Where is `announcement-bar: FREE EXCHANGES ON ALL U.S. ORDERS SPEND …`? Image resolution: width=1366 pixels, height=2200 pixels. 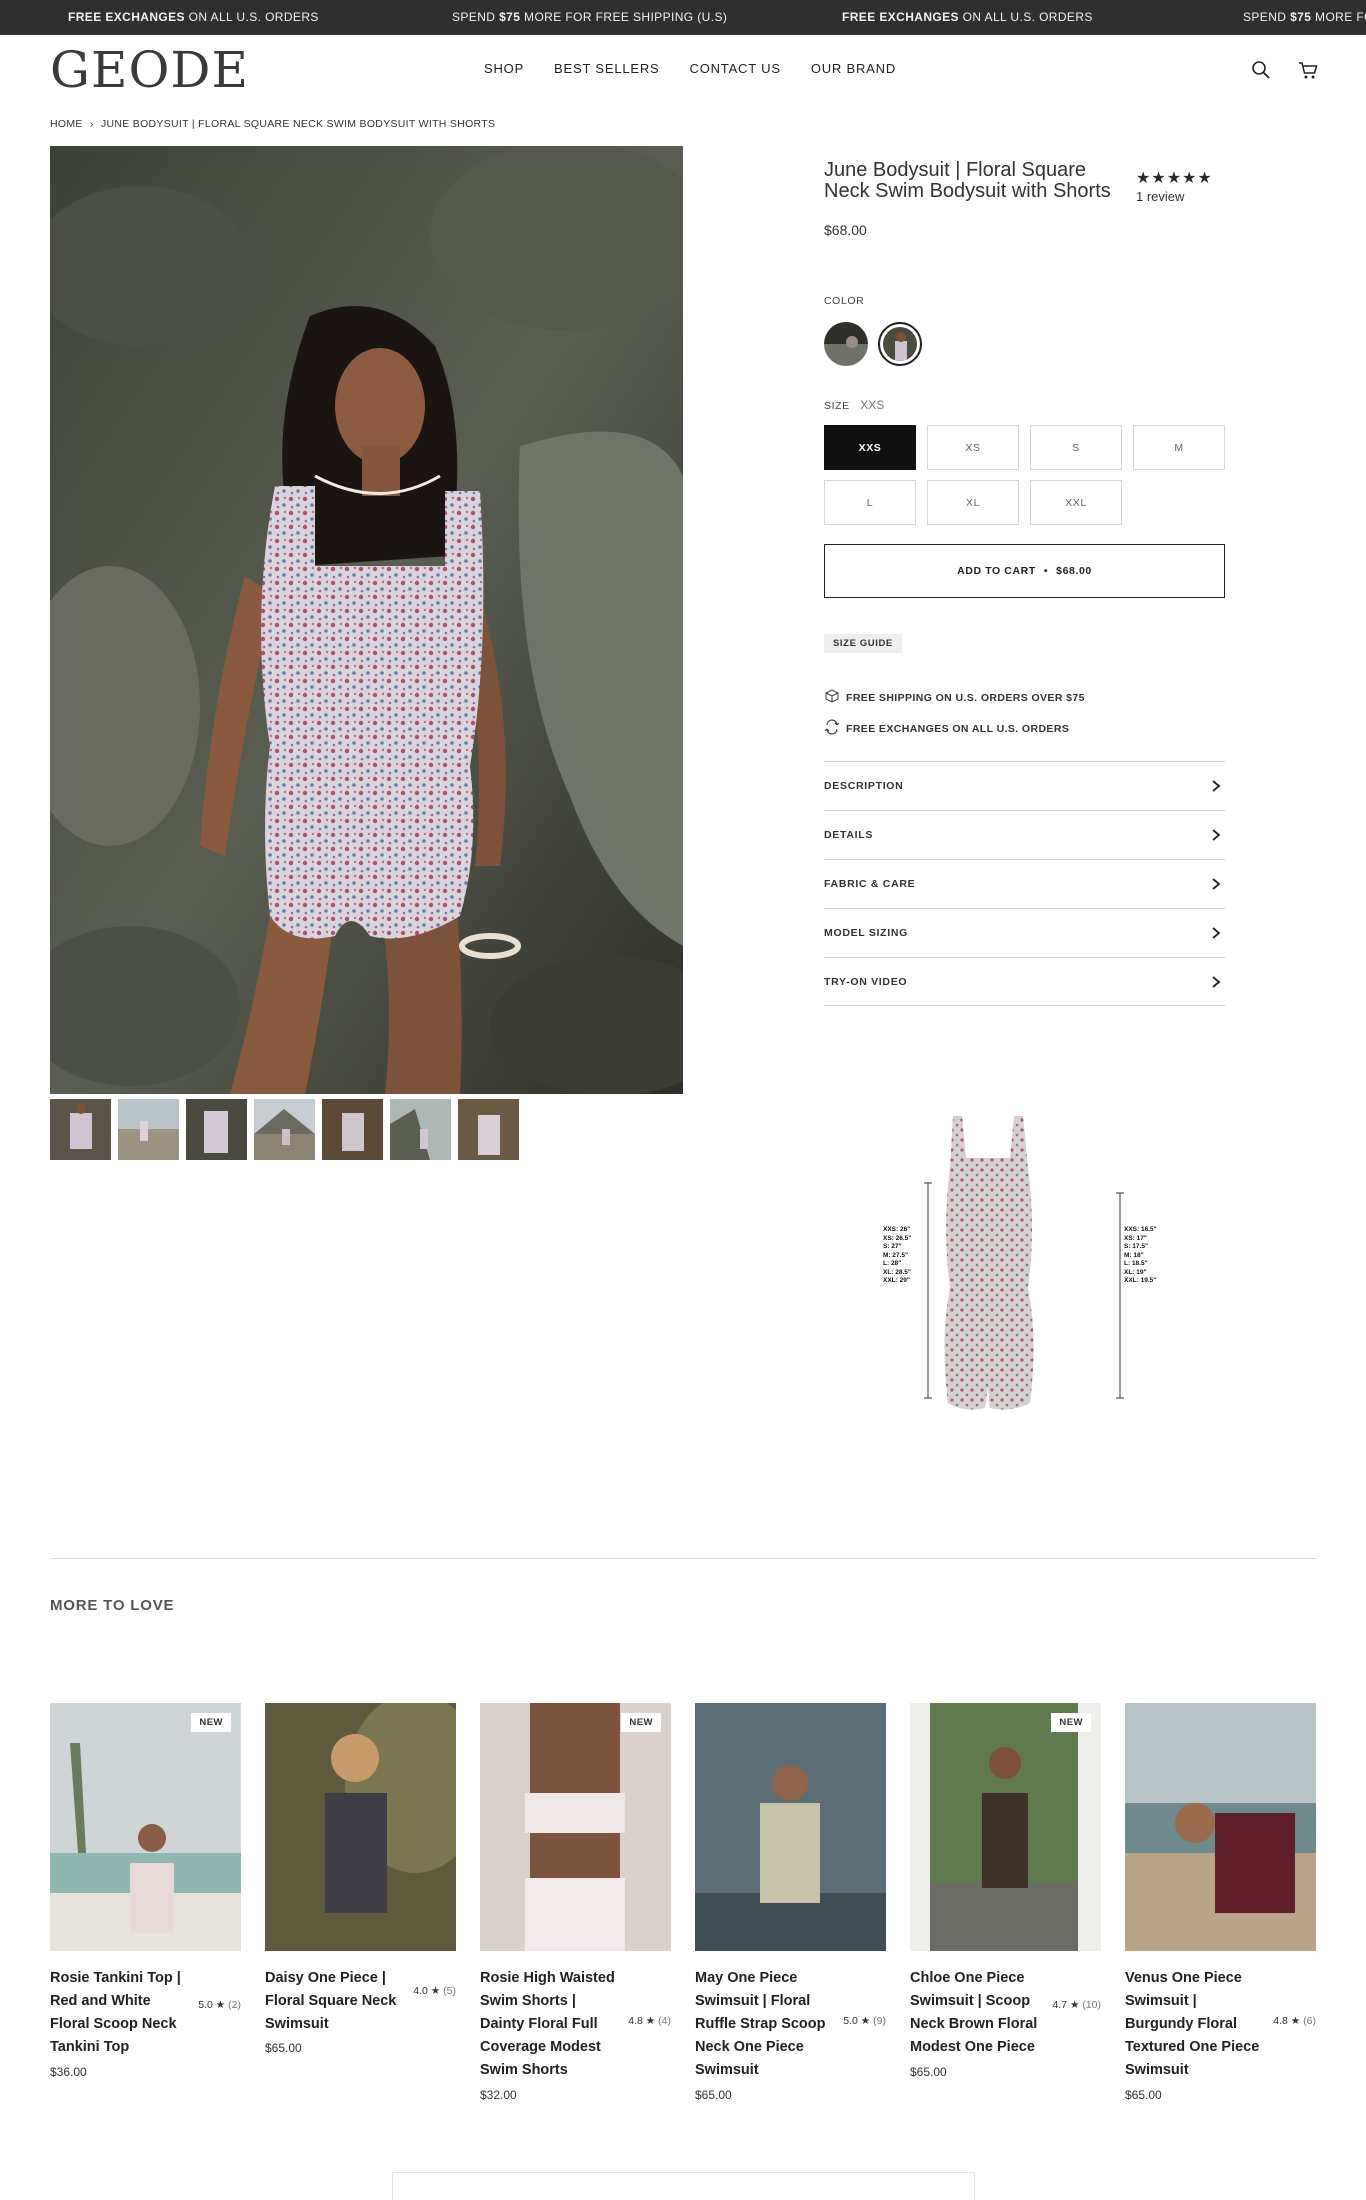 announcement-bar: FREE EXCHANGES ON ALL U.S. ORDERS SPEND … is located at coordinates (683, 17).